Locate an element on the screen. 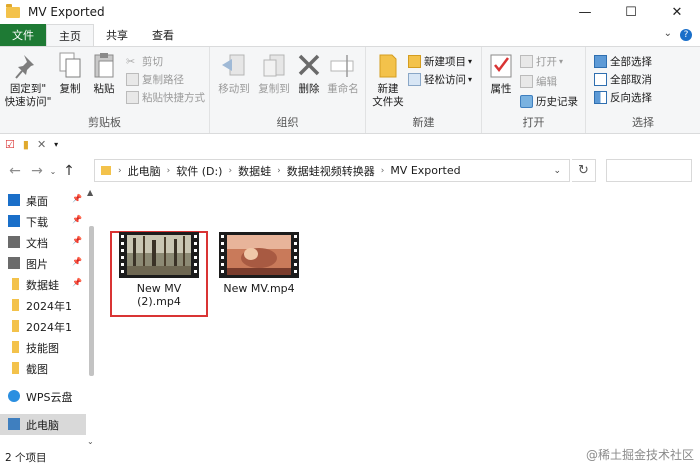 This screenshot has height=466, width=700. tab-view: 查看 is located at coordinates (163, 35).